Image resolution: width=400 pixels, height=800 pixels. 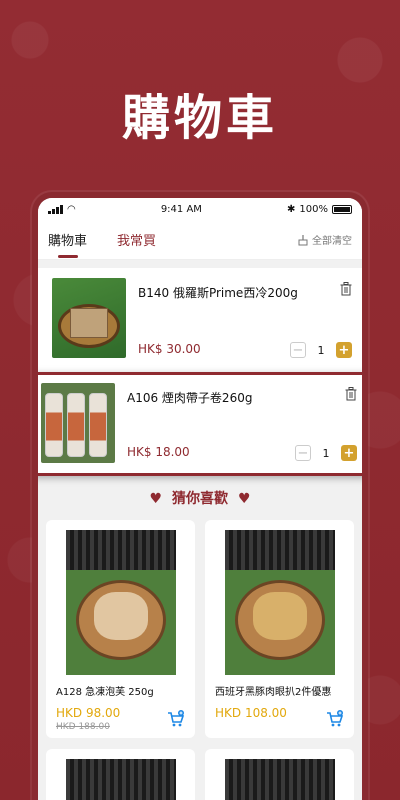 I want to click on cart-item-price: HK$ 18.00, so click(x=158, y=452).